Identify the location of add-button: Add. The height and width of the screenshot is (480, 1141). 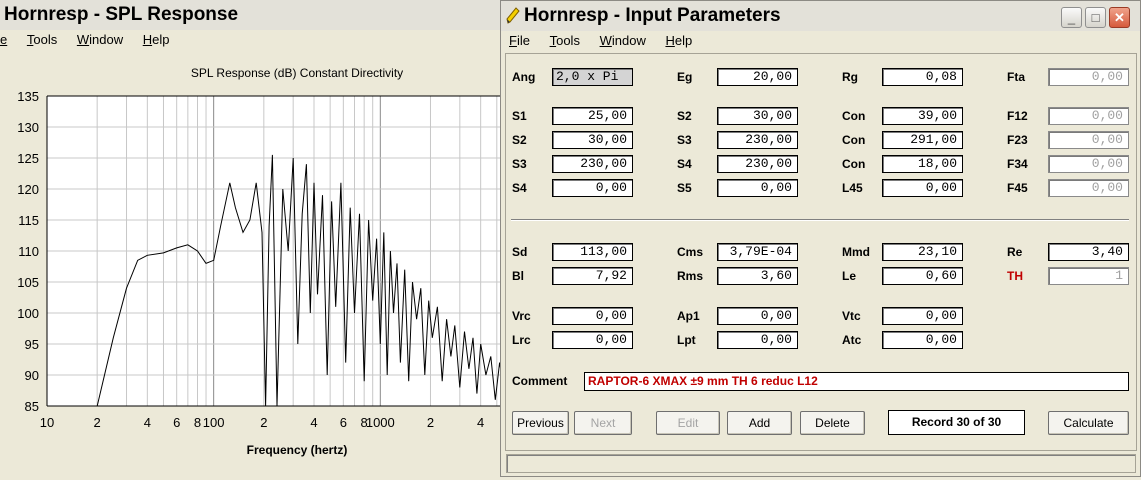
(759, 423).